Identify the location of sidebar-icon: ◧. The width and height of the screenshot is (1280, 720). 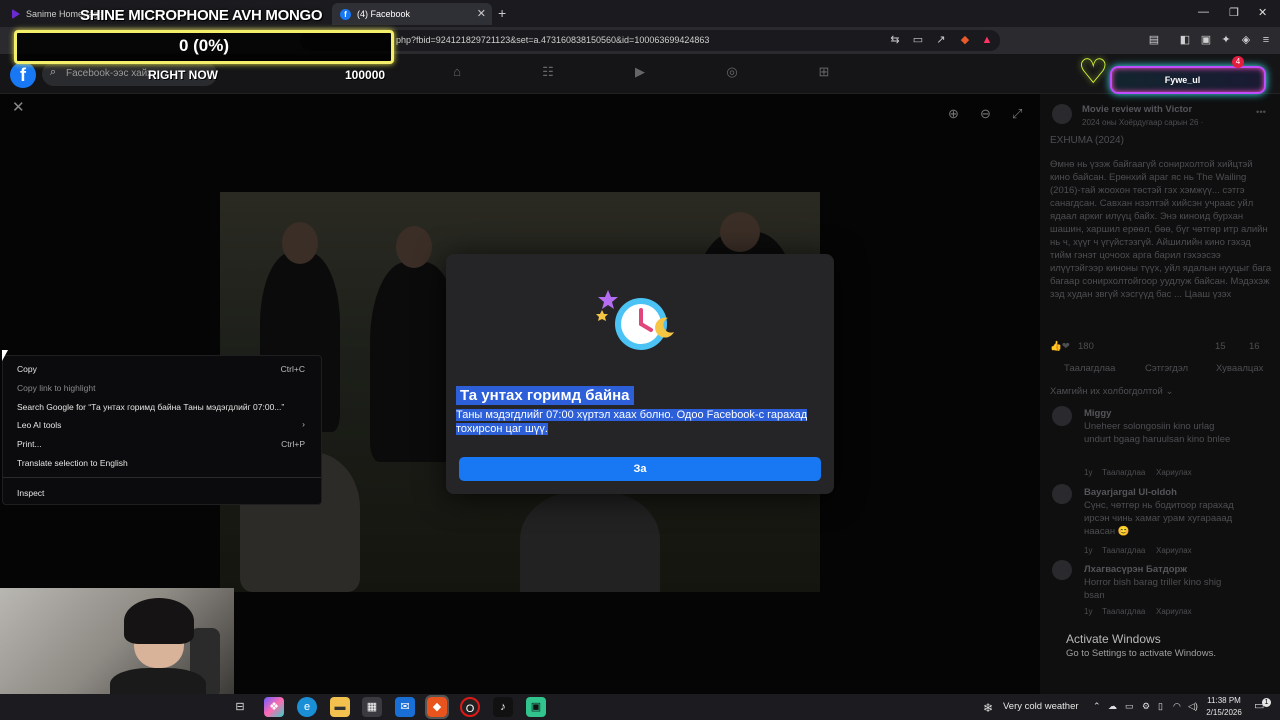
(1185, 40).